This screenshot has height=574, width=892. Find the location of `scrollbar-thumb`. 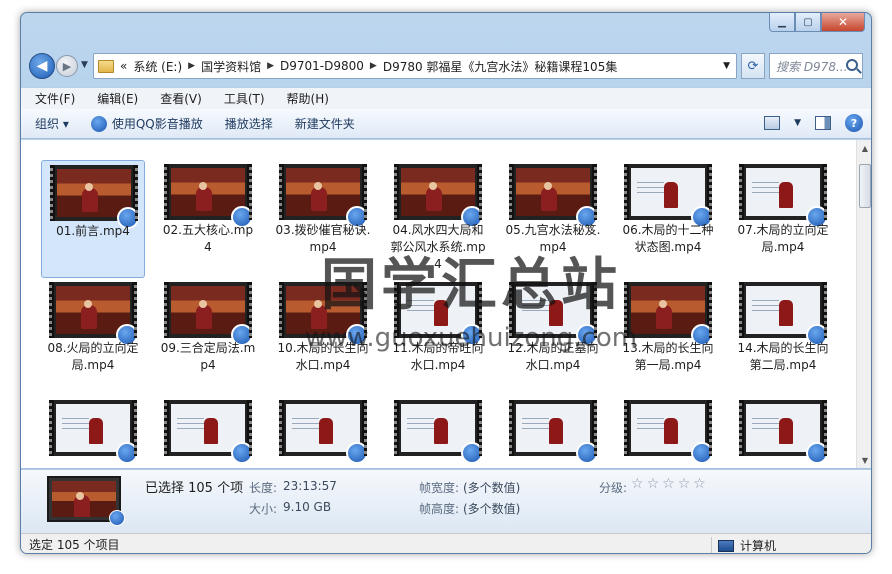

scrollbar-thumb is located at coordinates (865, 186).